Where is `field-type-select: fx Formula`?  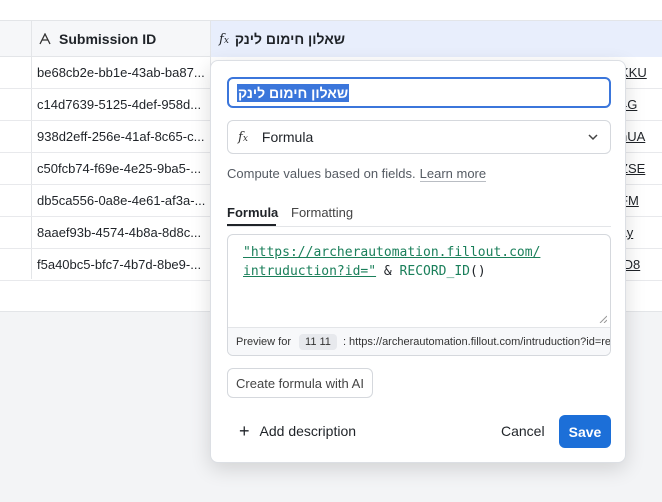 field-type-select: fx Formula is located at coordinates (419, 137).